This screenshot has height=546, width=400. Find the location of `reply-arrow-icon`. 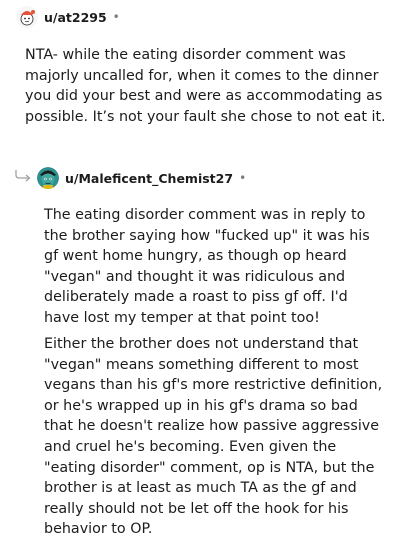

reply-arrow-icon is located at coordinates (23, 176).